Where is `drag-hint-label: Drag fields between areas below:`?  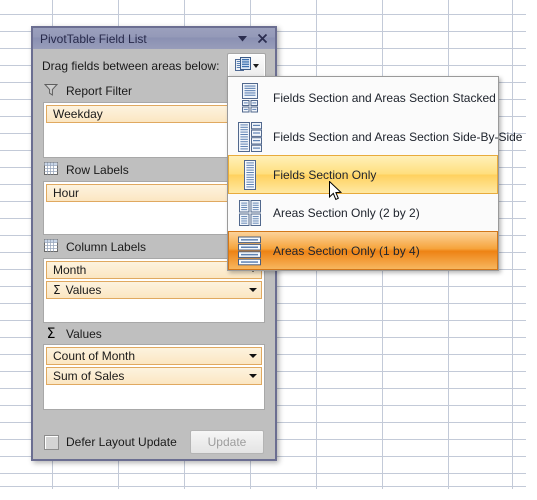
drag-hint-label: Drag fields between areas below: is located at coordinates (131, 65).